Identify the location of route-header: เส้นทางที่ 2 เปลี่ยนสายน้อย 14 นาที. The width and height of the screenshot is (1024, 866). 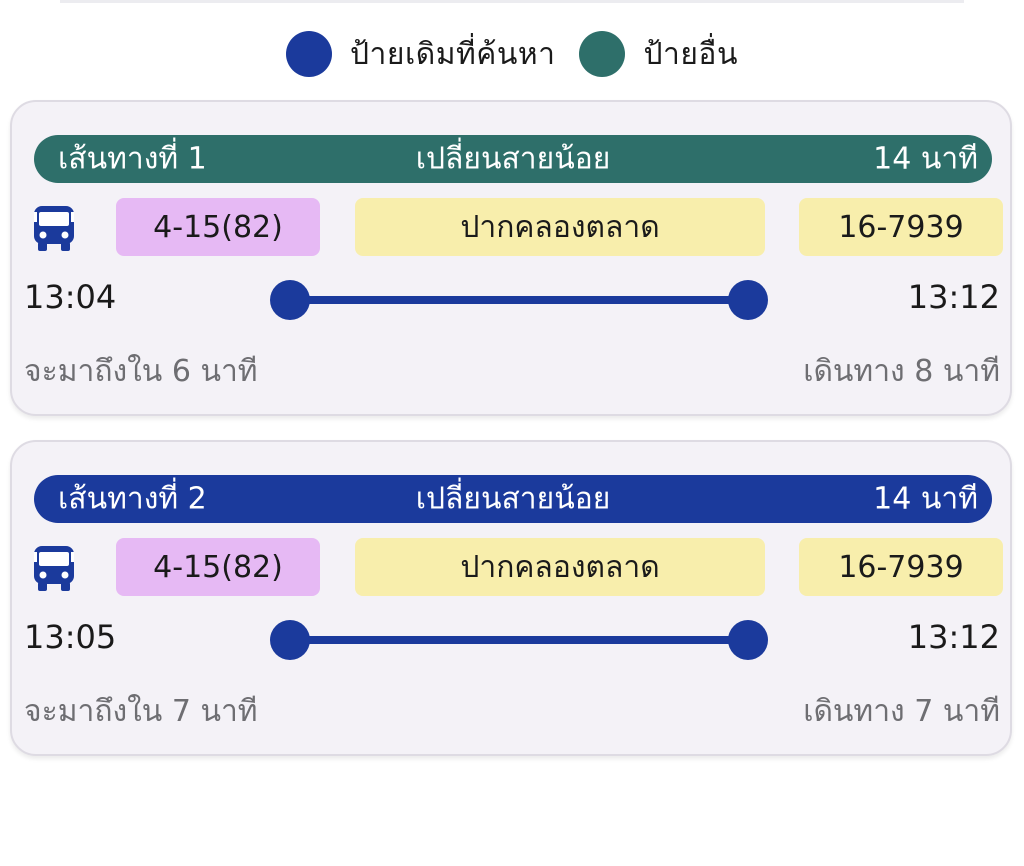
(513, 499).